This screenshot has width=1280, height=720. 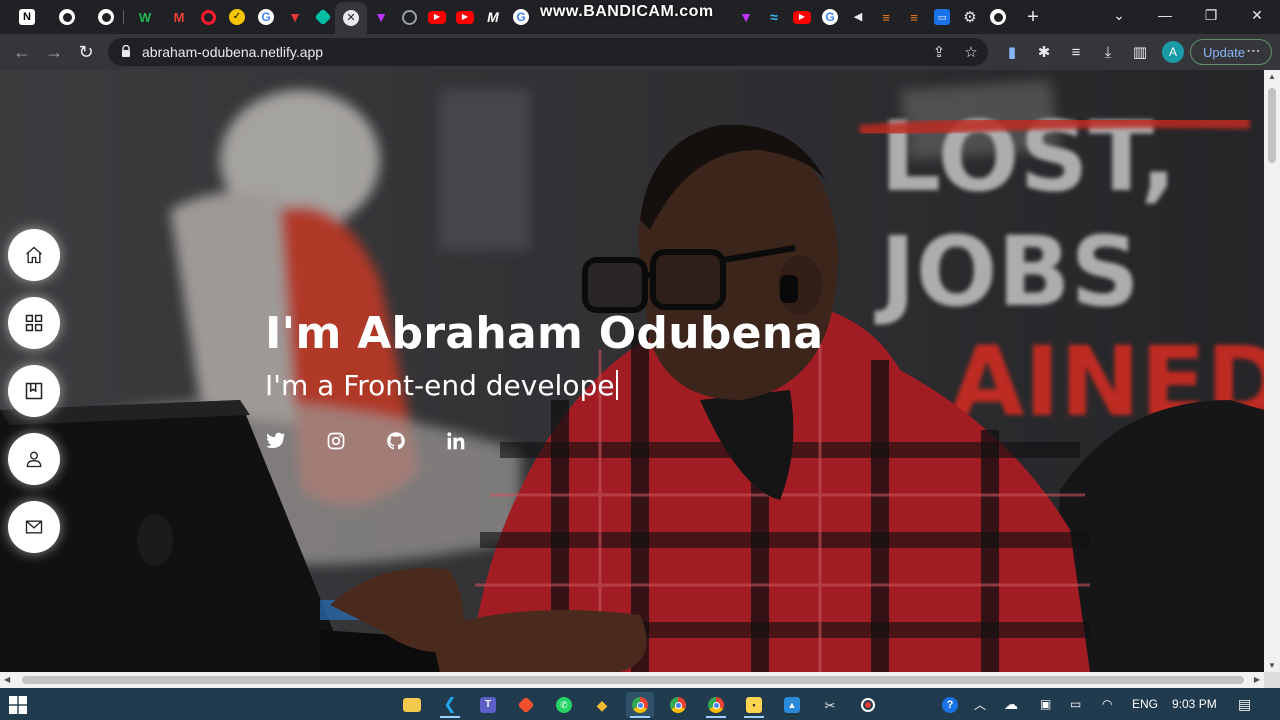 I want to click on tab-google-3: G, so click(x=830, y=17).